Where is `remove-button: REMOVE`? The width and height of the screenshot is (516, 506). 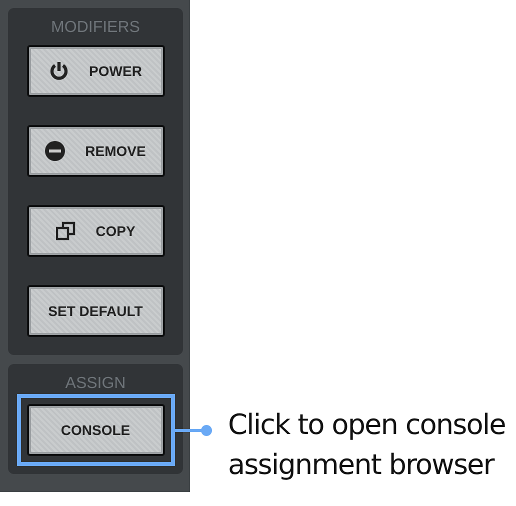
remove-button: REMOVE is located at coordinates (95, 151).